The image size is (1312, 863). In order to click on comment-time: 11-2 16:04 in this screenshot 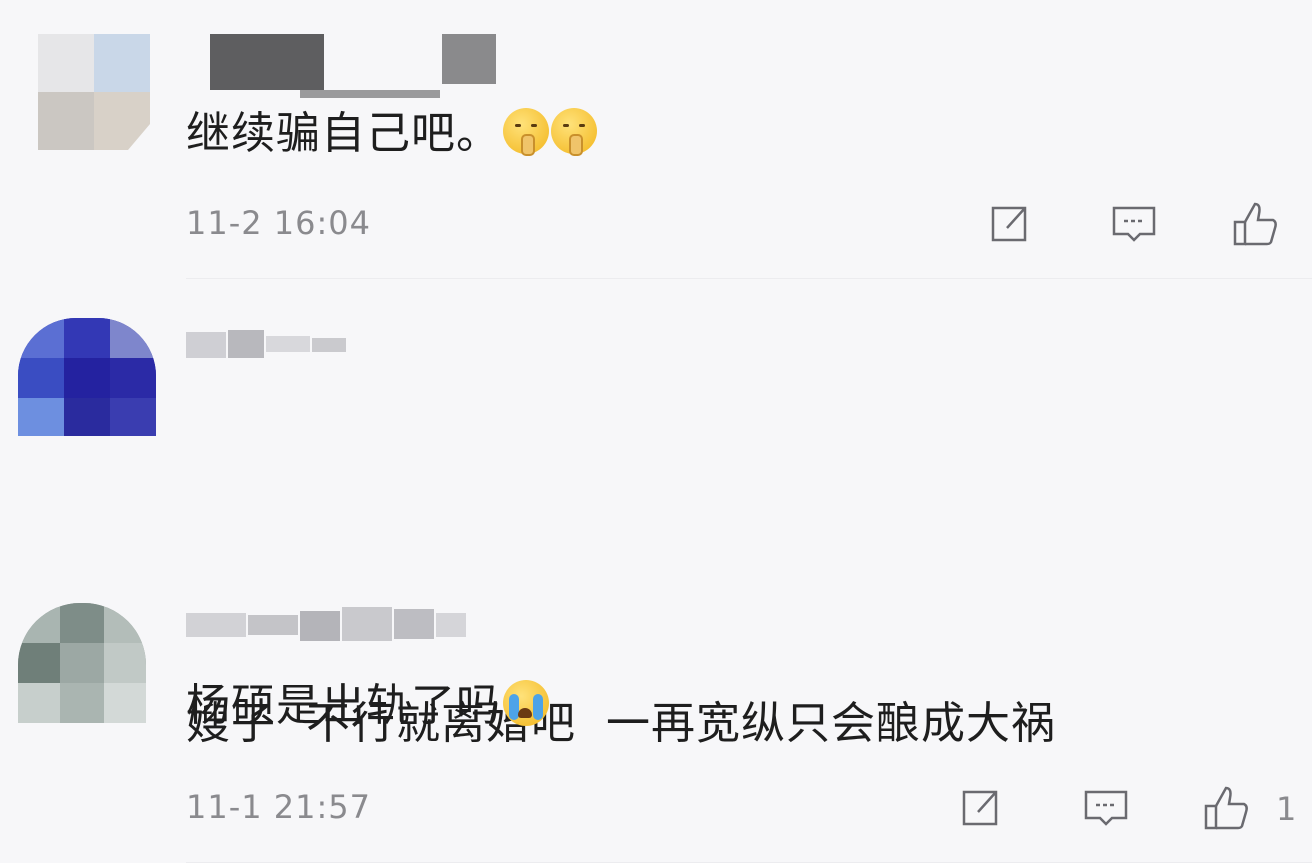, I will do `click(279, 223)`.